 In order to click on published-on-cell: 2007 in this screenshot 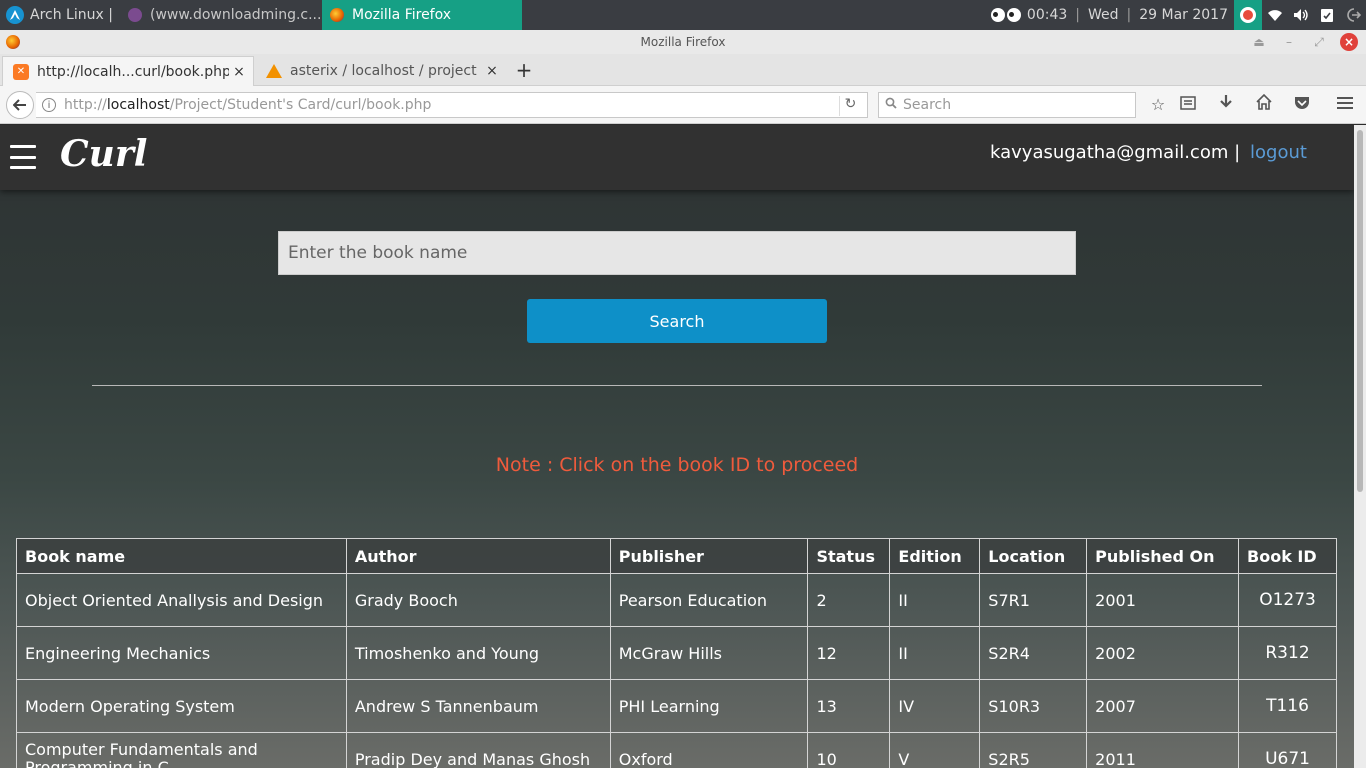, I will do `click(1163, 706)`.